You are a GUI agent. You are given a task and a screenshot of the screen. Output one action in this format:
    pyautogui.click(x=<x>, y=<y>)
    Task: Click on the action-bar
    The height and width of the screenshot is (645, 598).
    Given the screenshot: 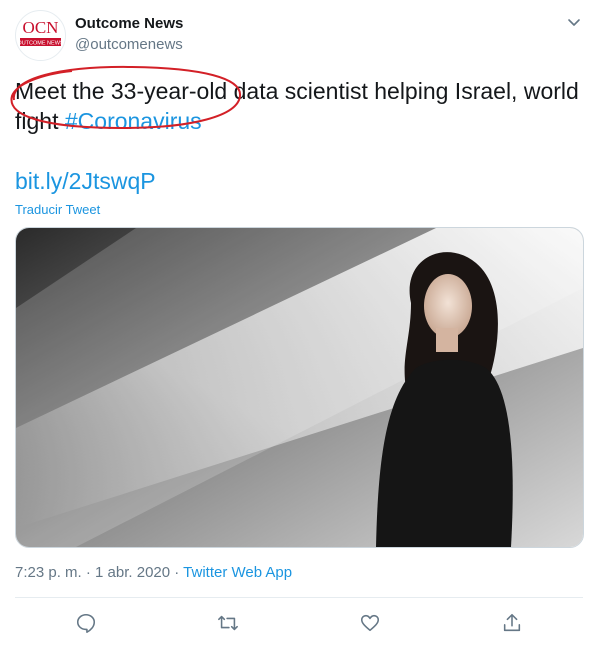 What is the action you would take?
    pyautogui.click(x=299, y=623)
    